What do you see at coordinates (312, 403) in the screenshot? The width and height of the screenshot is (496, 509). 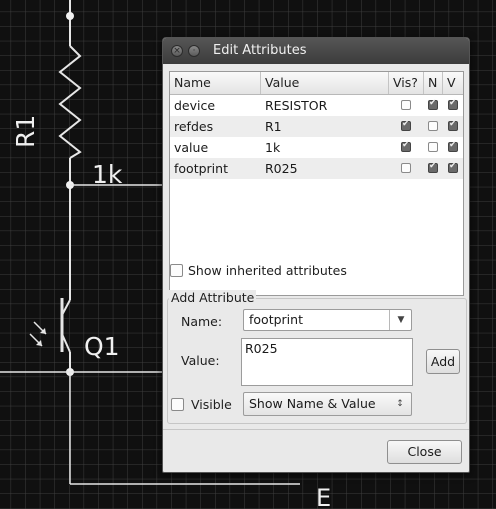 I see `visibility-mode-selected: Show Name & Value` at bounding box center [312, 403].